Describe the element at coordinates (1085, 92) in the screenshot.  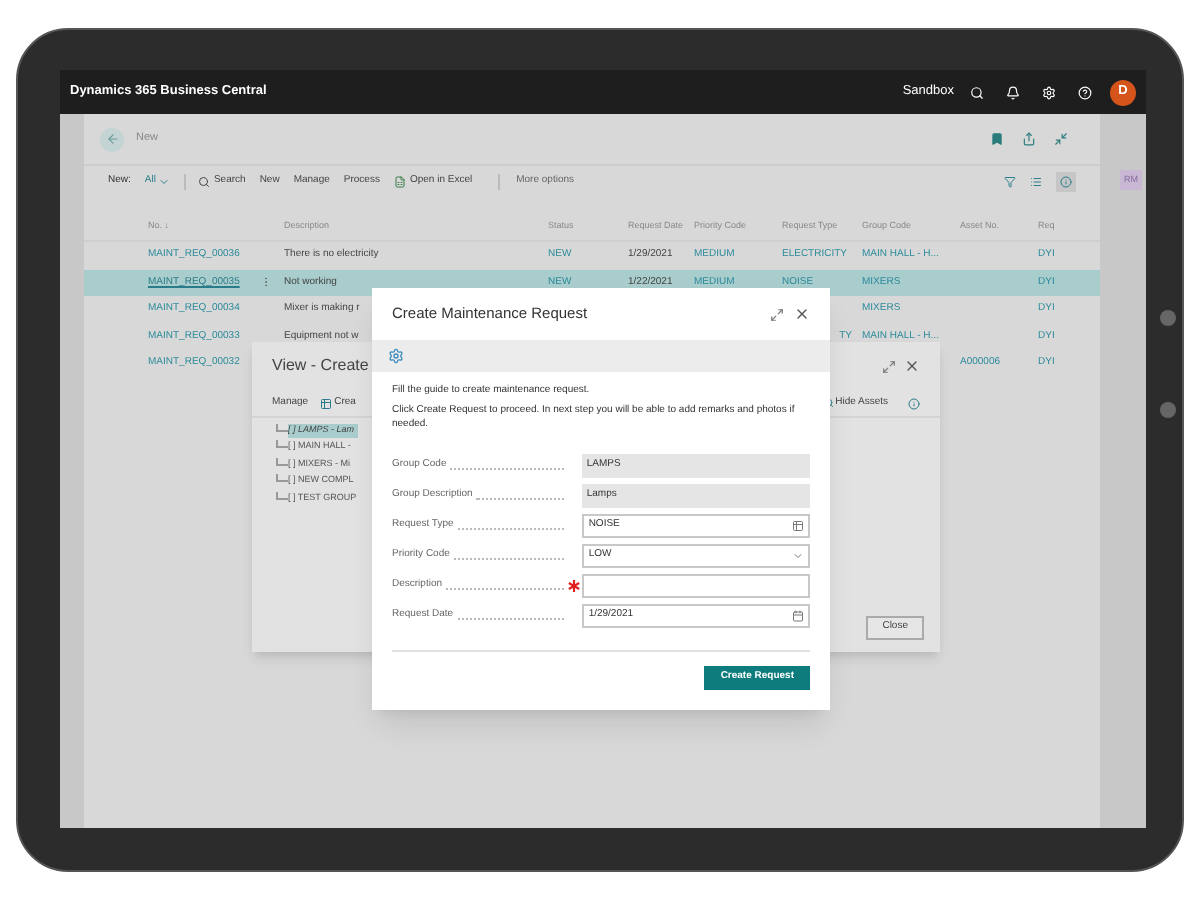
I see `help-icon` at that location.